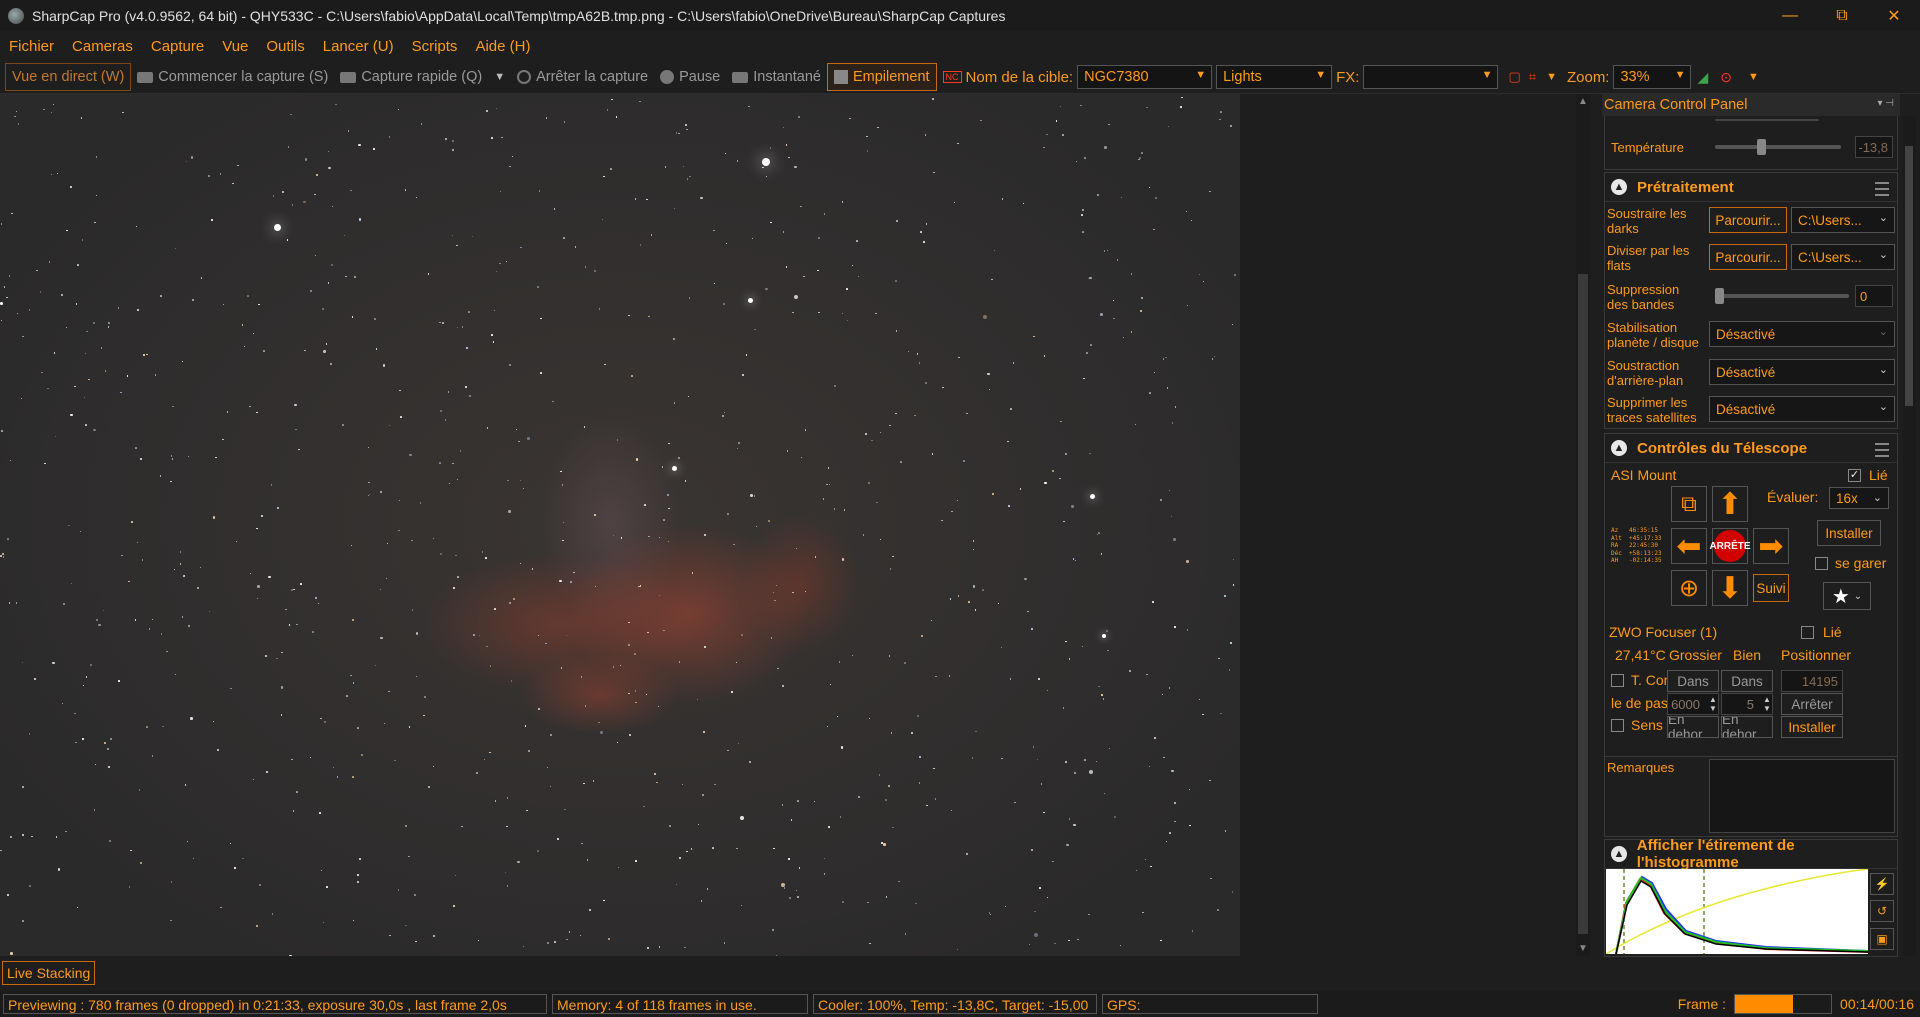  I want to click on menu-scripts: Scripts, so click(435, 46).